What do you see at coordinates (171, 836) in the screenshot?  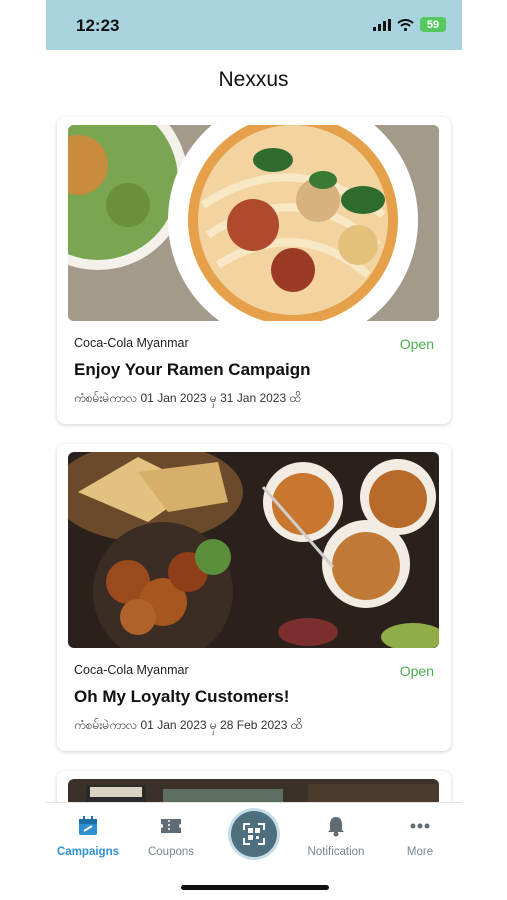 I see `tab-coupons: Coupons` at bounding box center [171, 836].